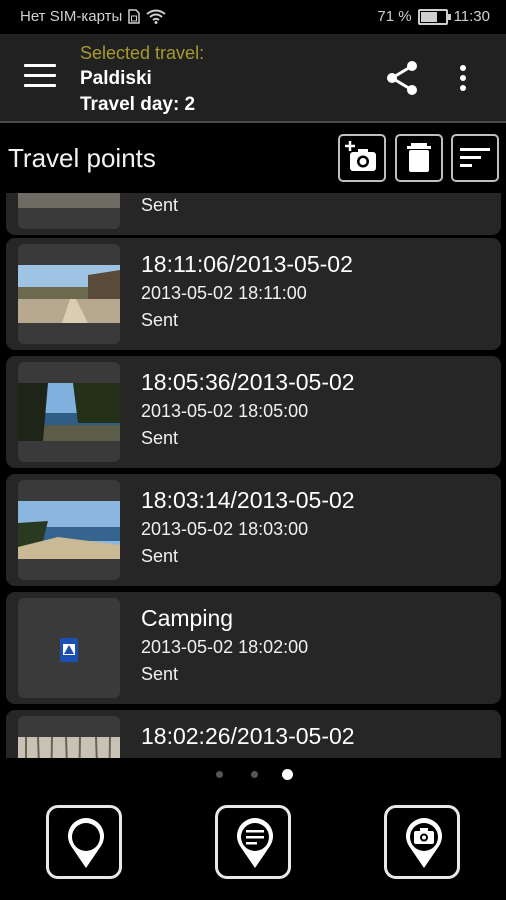 The width and height of the screenshot is (506, 900). What do you see at coordinates (248, 736) in the screenshot?
I see `travel-point-title: 18:02:26/2013-05-02` at bounding box center [248, 736].